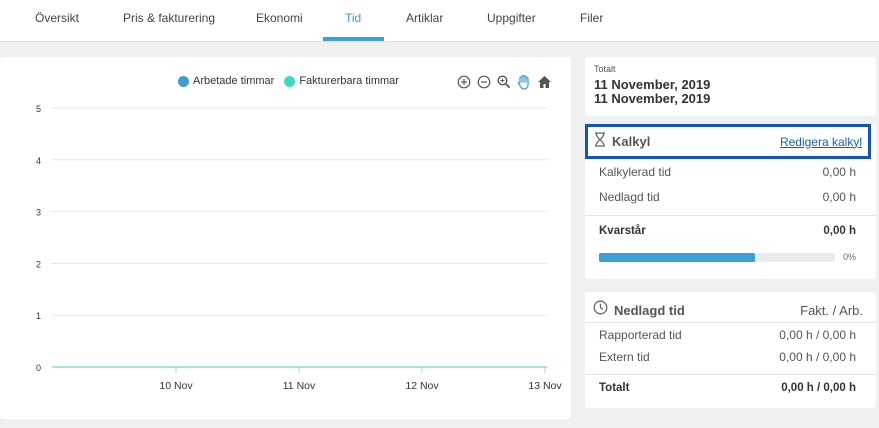 The image size is (879, 428). Describe the element at coordinates (600, 310) in the screenshot. I see `clock-icon` at that location.